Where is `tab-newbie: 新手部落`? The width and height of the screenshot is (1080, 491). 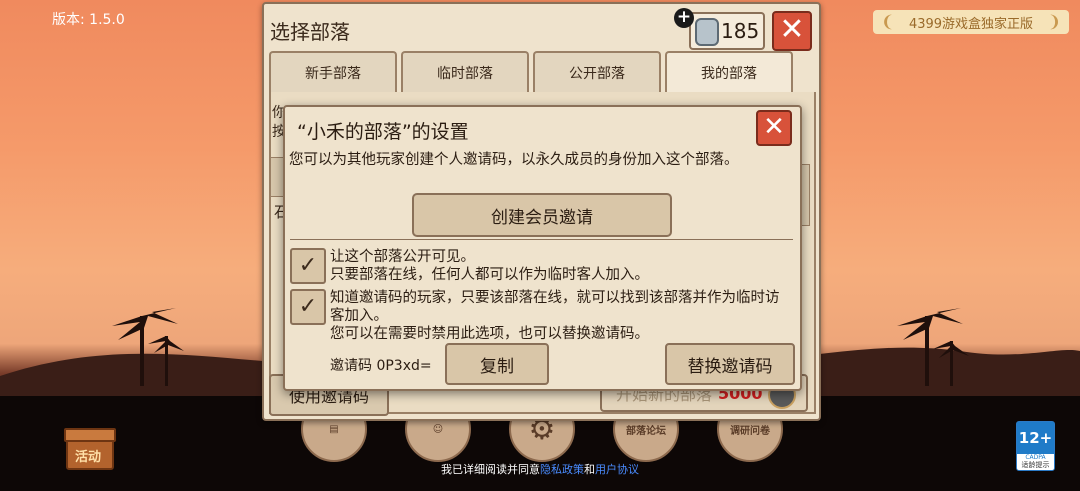 tab-newbie: 新手部落 is located at coordinates (333, 72).